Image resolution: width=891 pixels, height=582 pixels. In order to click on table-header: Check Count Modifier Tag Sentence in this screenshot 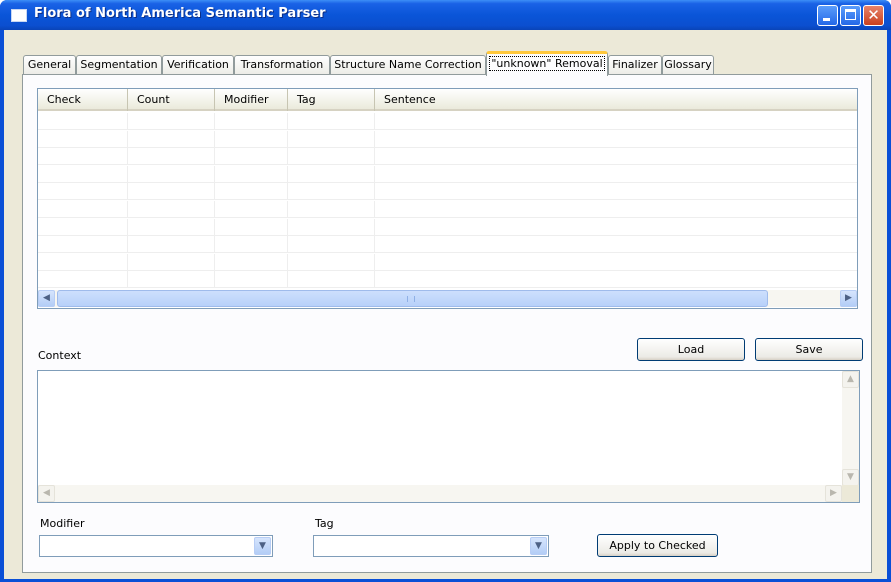, I will do `click(447, 100)`.